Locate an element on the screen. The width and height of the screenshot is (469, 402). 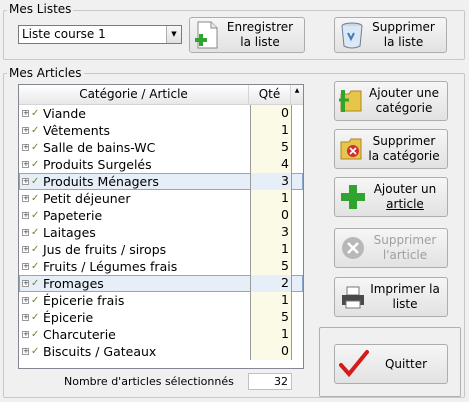
list-item: + ✓ Papeterie 0 is located at coordinates (161, 215).